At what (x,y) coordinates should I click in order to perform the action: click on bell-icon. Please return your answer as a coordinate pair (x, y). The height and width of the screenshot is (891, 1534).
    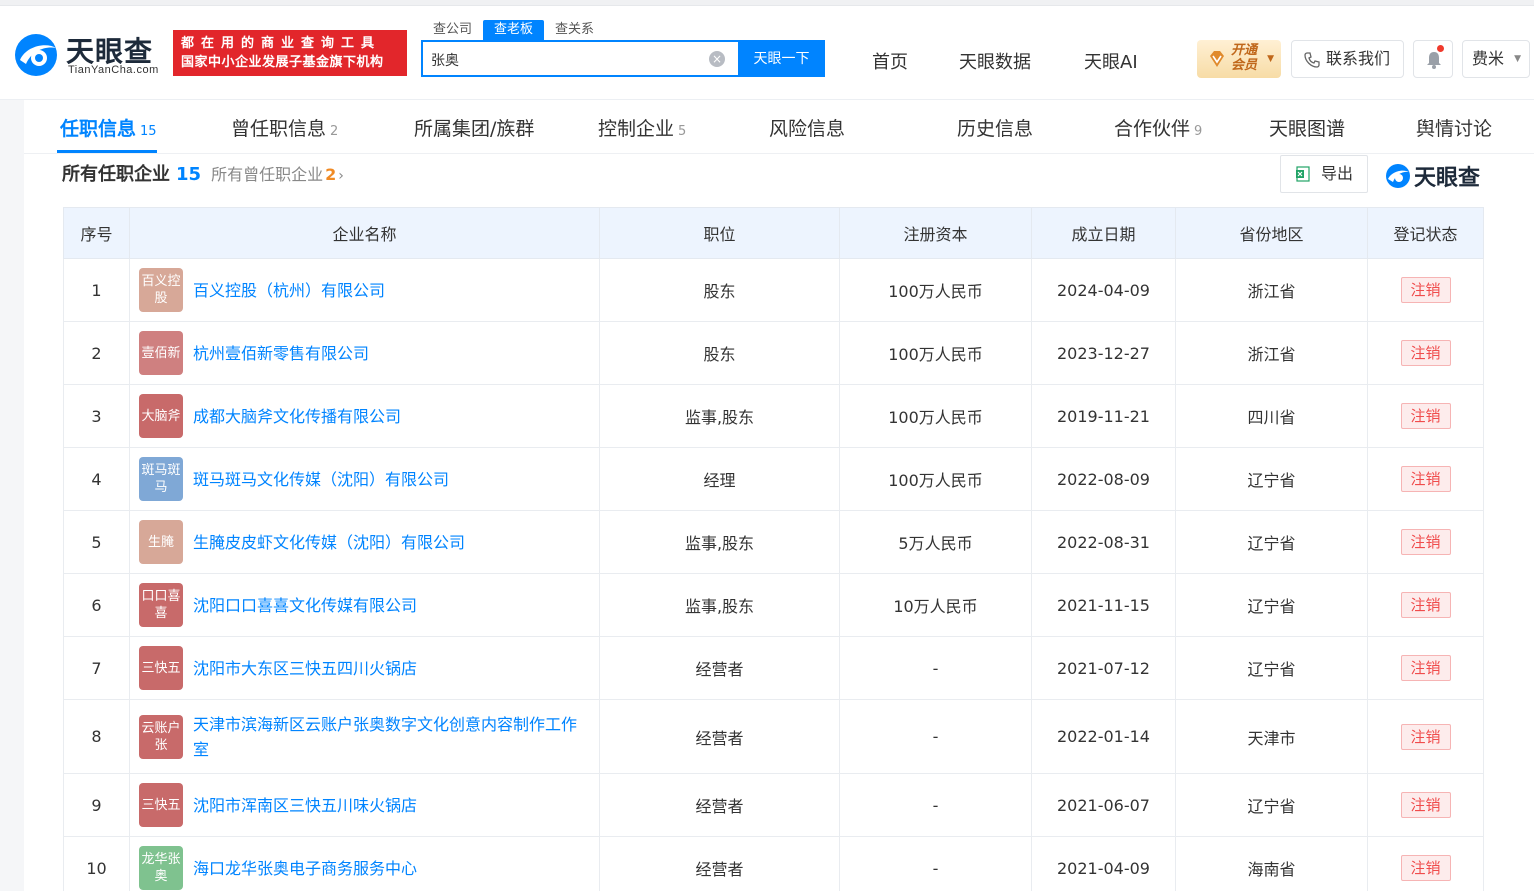
    Looking at the image, I should click on (1434, 60).